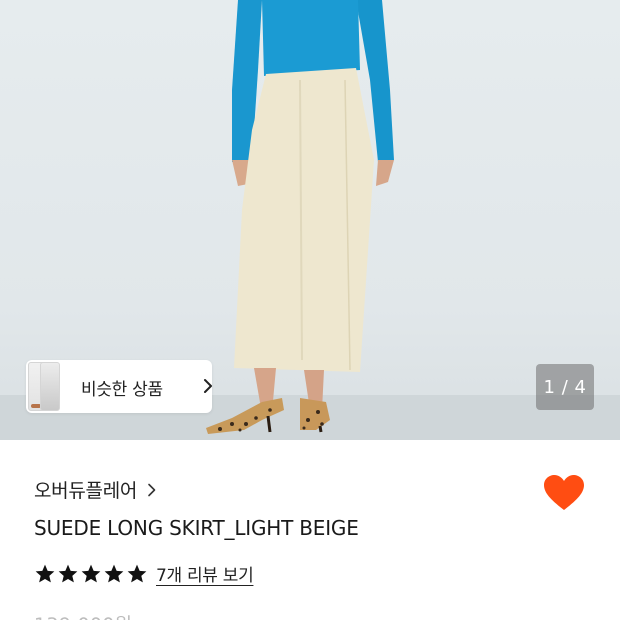  I want to click on heart-icon, so click(564, 493).